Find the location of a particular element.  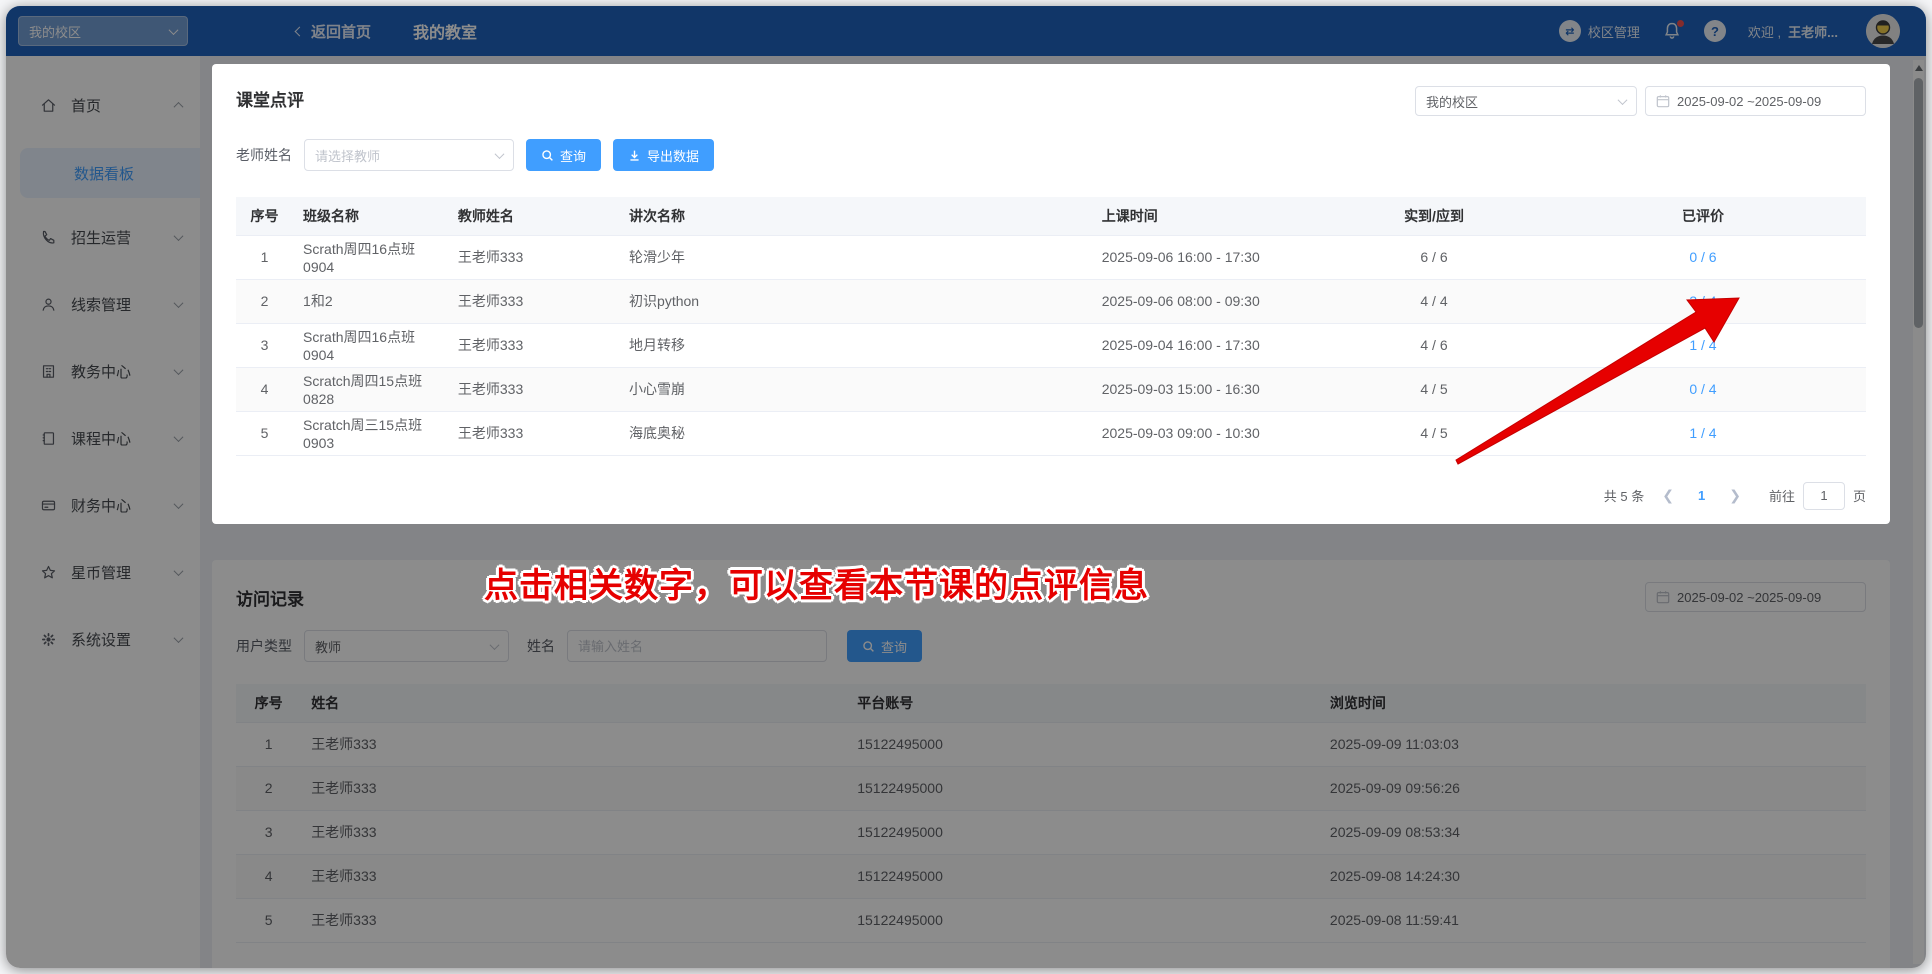

table-cell: 小心雪崩 is located at coordinates (855, 389).